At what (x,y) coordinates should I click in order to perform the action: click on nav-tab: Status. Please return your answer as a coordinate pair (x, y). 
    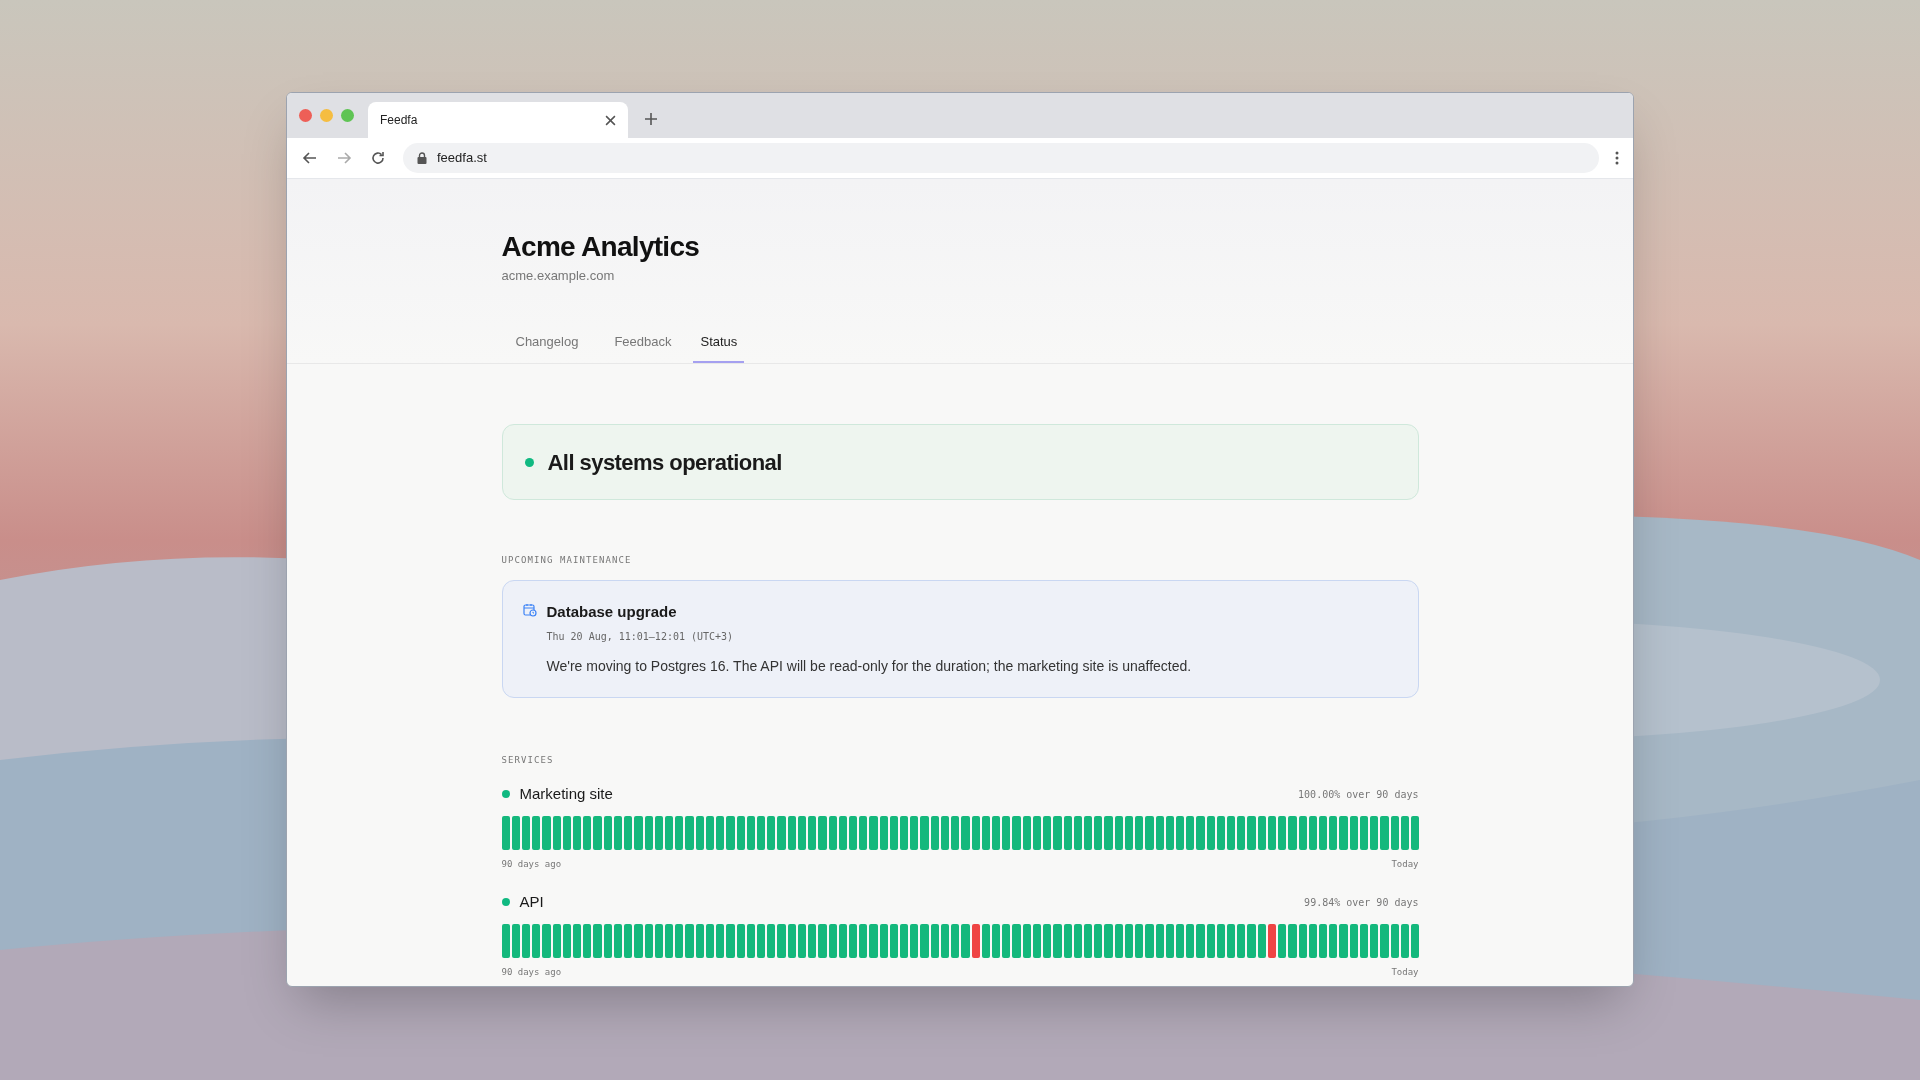
    Looking at the image, I should click on (719, 347).